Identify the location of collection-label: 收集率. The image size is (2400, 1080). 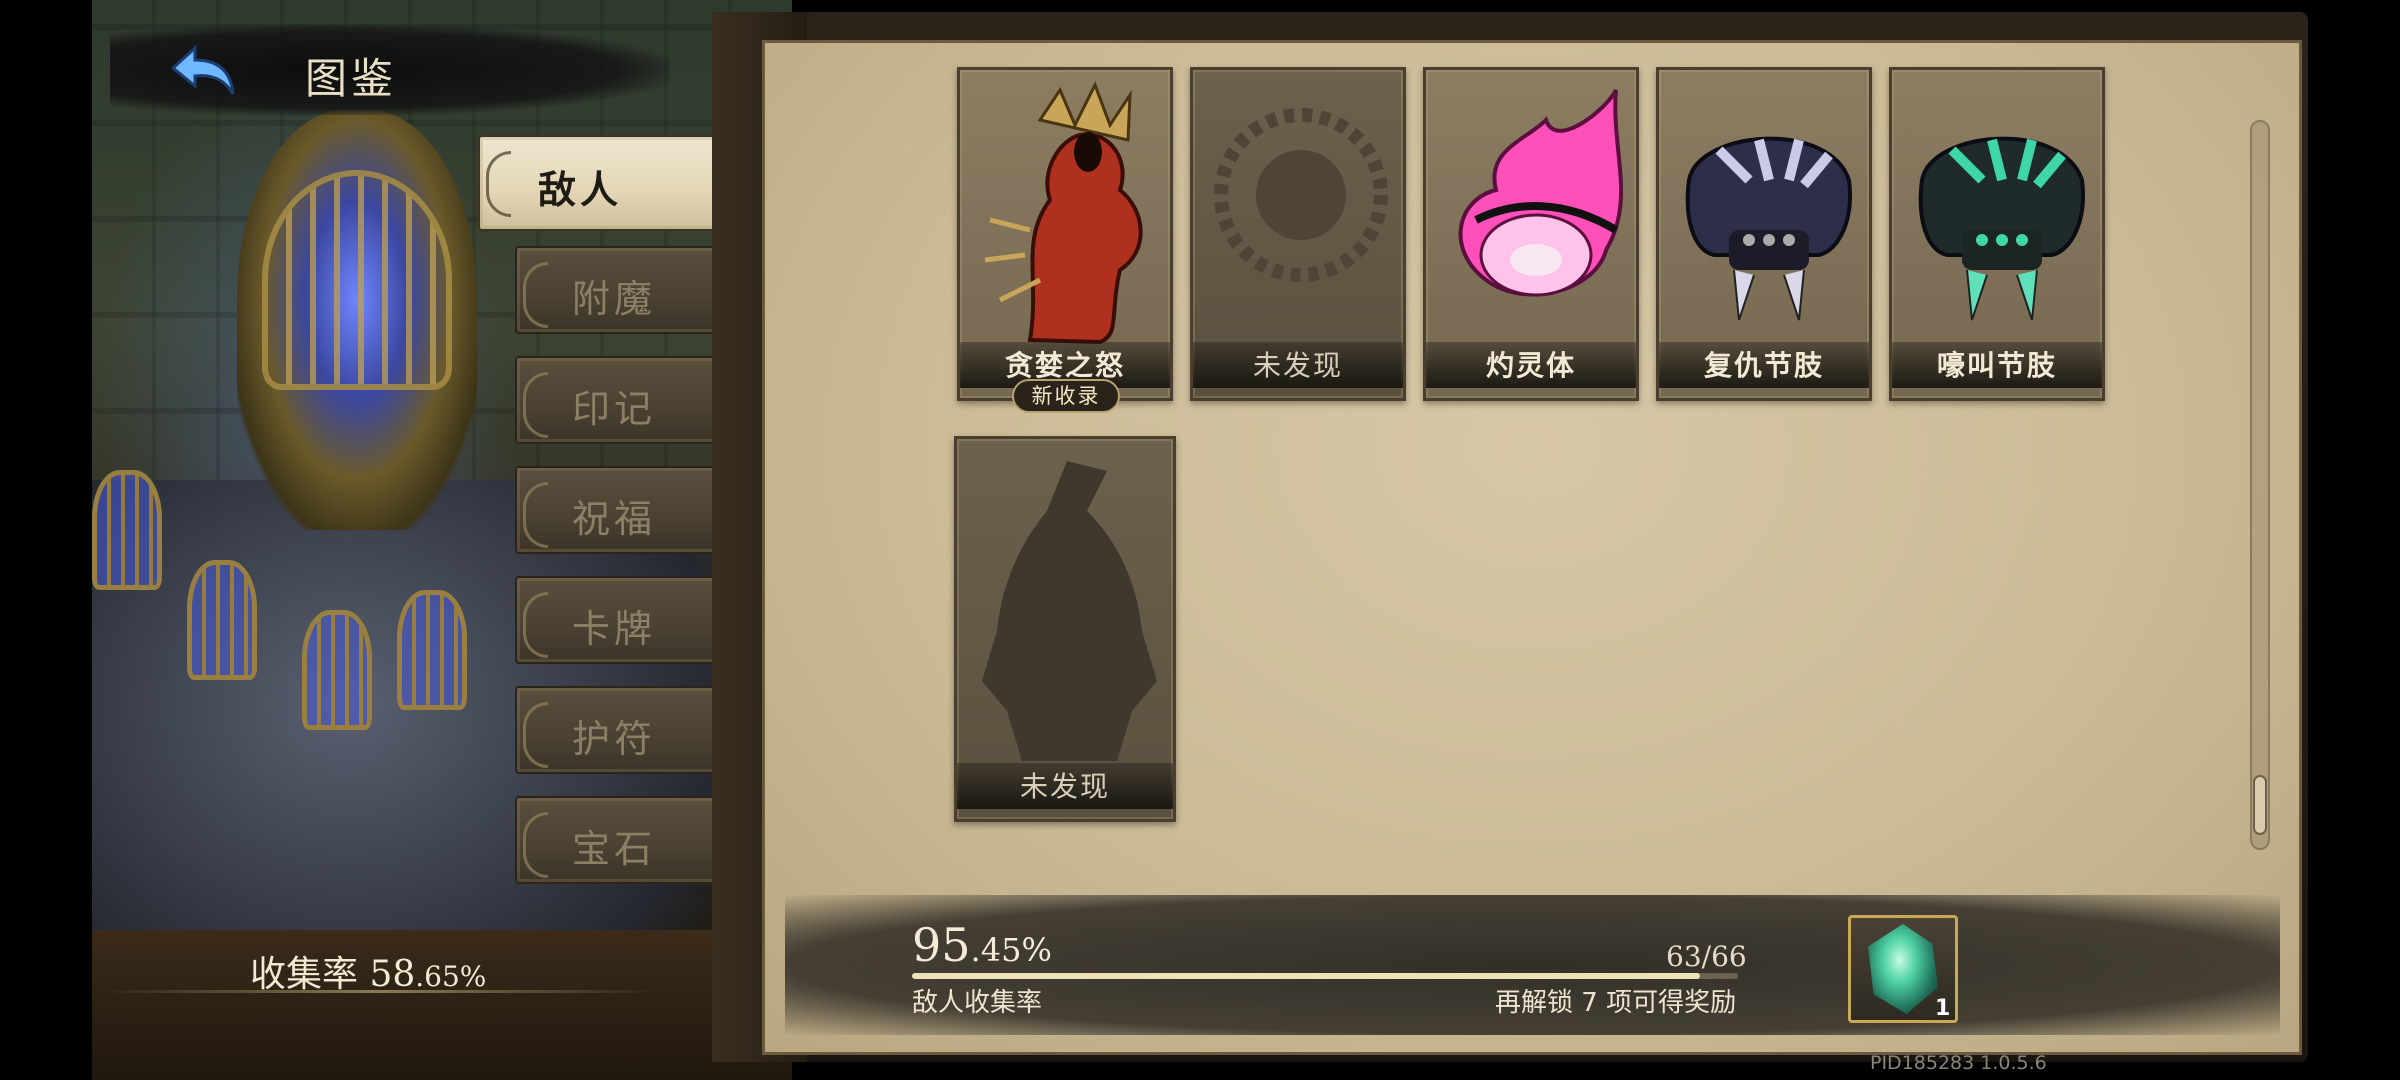
(304, 974).